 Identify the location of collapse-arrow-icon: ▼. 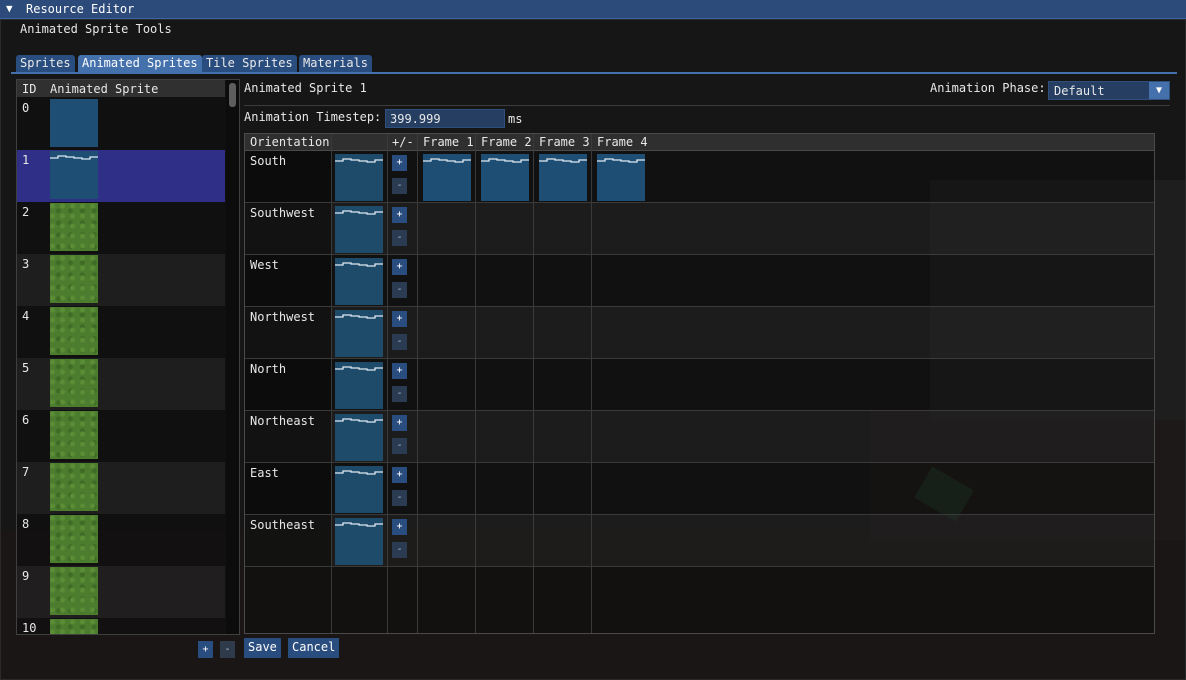
(9, 8).